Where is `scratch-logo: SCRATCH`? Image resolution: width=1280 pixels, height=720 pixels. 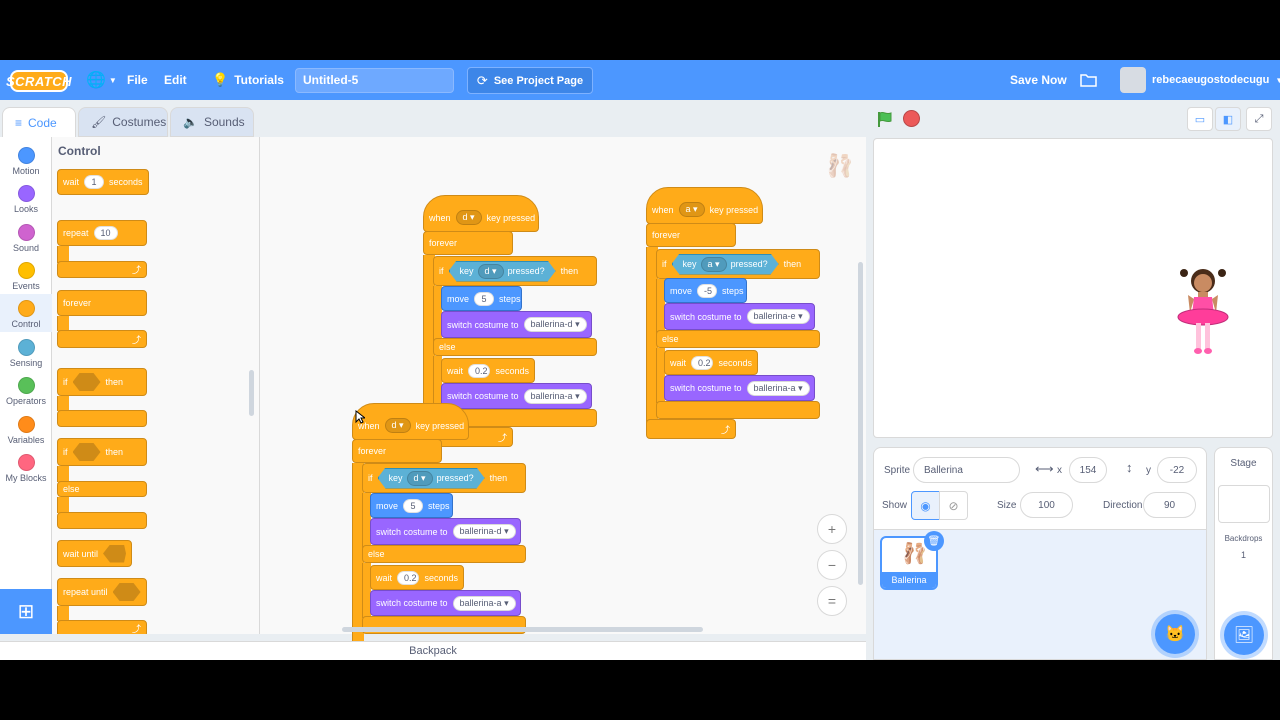 scratch-logo: SCRATCH is located at coordinates (39, 81).